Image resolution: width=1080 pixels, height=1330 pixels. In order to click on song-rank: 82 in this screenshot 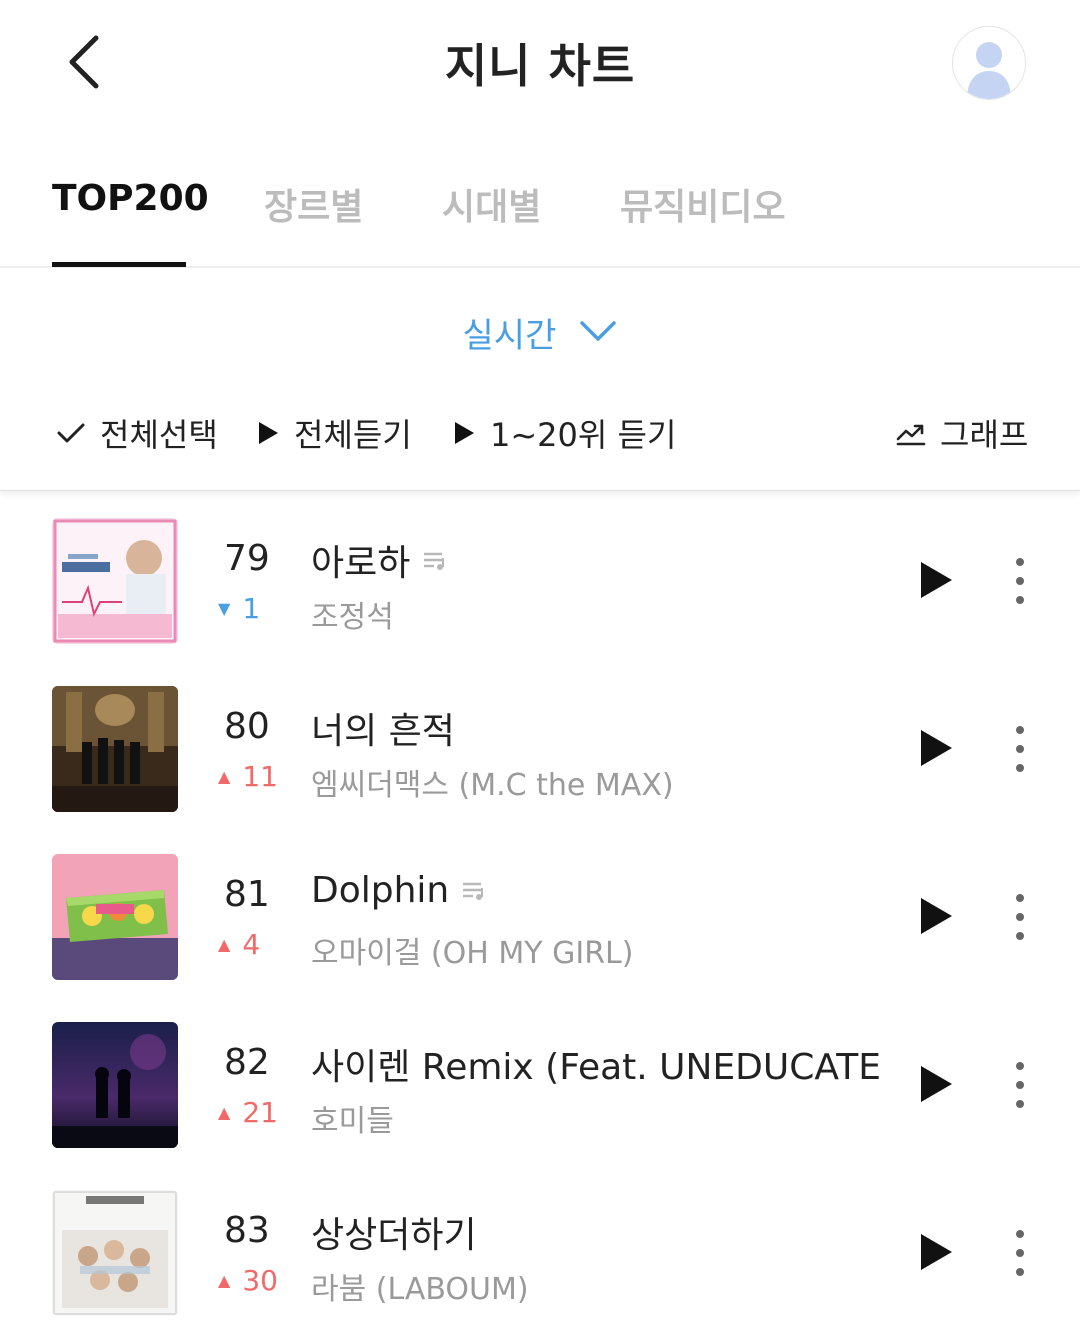, I will do `click(247, 1062)`.